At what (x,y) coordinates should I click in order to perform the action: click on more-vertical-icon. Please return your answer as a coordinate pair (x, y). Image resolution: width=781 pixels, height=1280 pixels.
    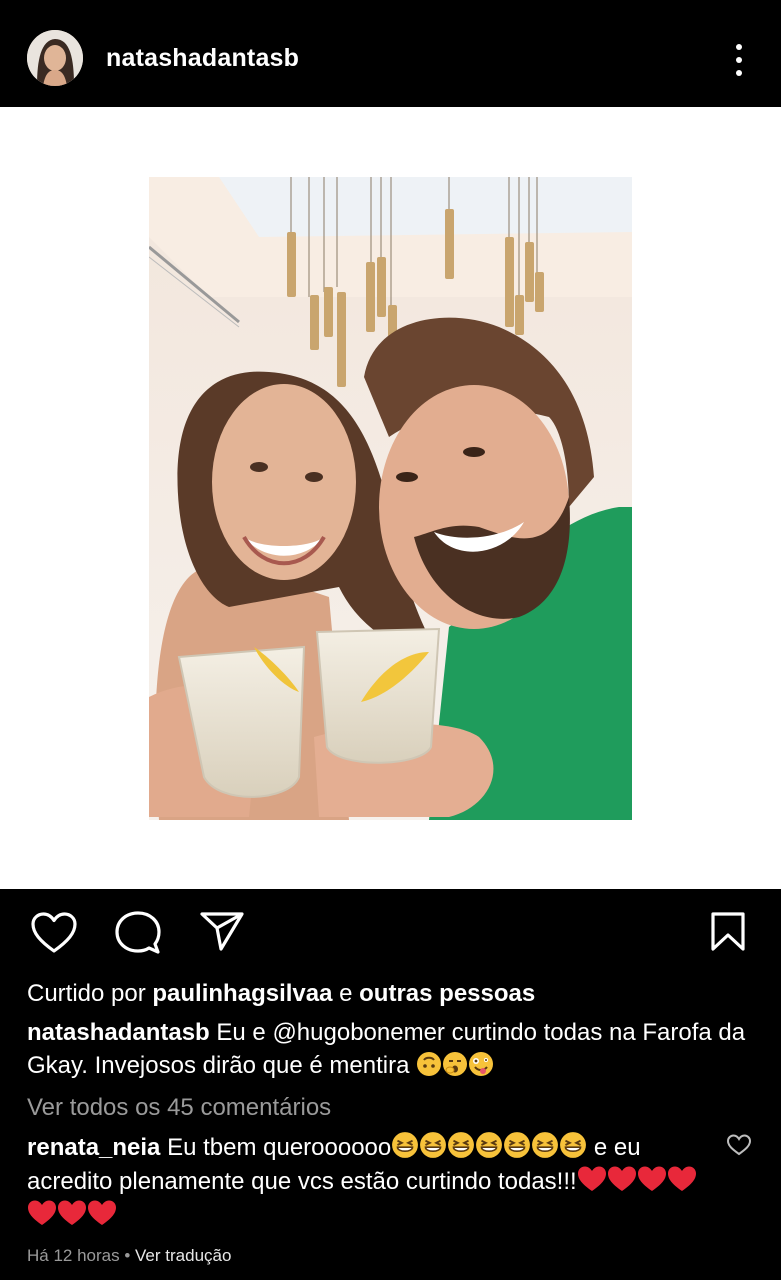
    Looking at the image, I should click on (739, 60).